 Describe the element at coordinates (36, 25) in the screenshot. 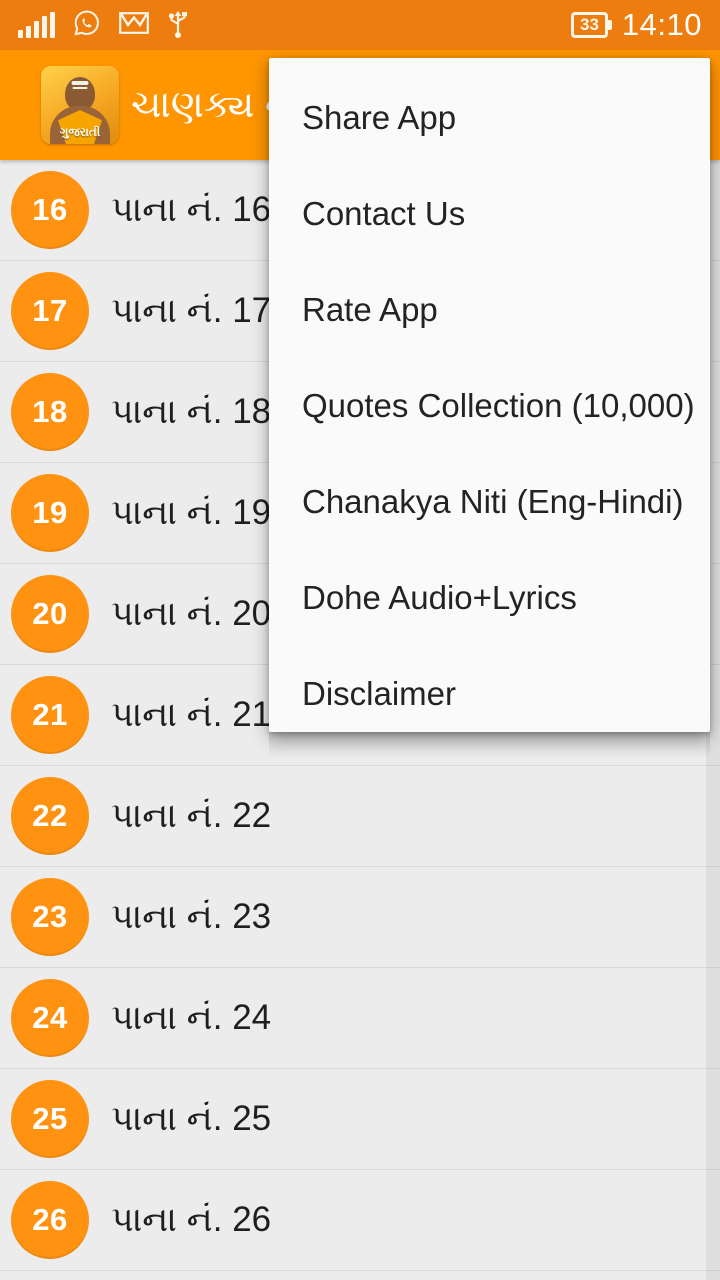

I see `signal-bars-icon` at that location.